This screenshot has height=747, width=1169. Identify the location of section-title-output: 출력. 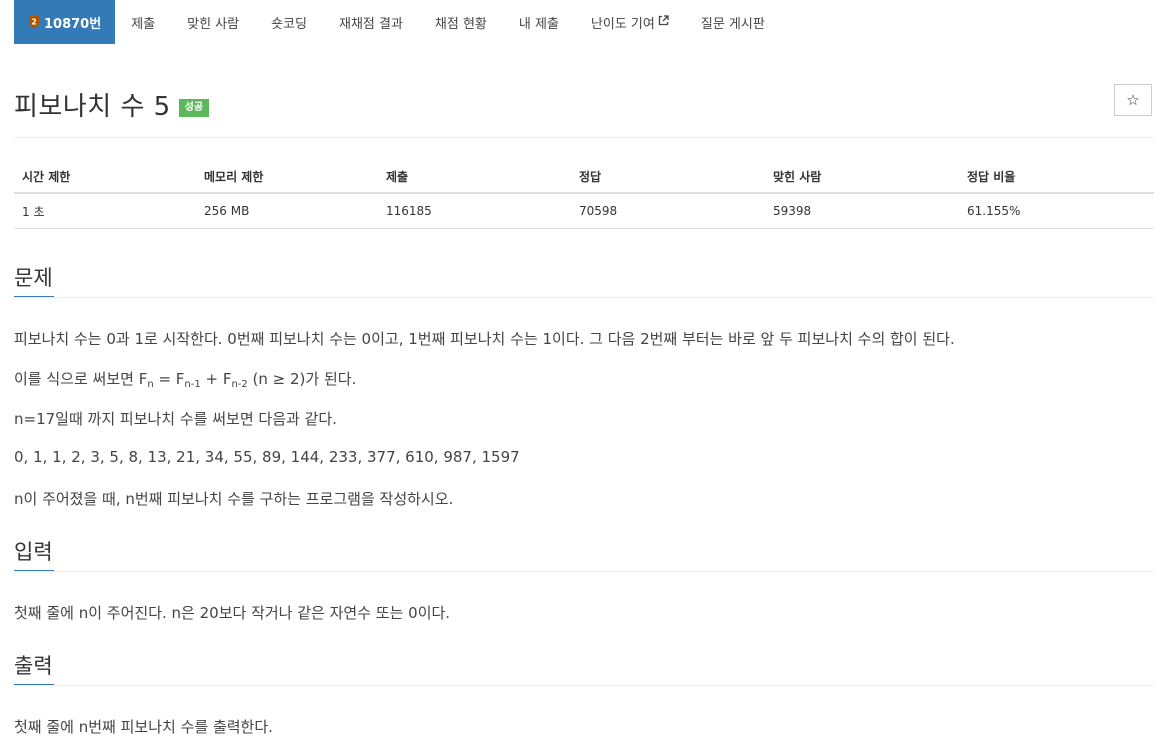
(33, 666).